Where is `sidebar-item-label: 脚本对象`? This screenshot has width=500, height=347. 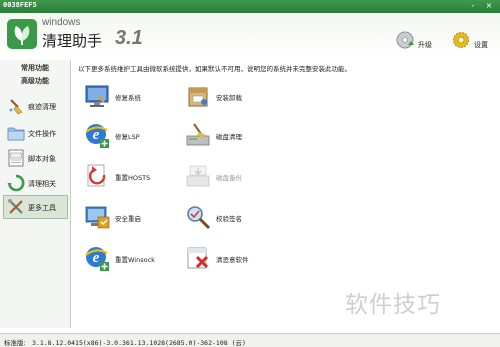 sidebar-item-label: 脚本对象 is located at coordinates (42, 159).